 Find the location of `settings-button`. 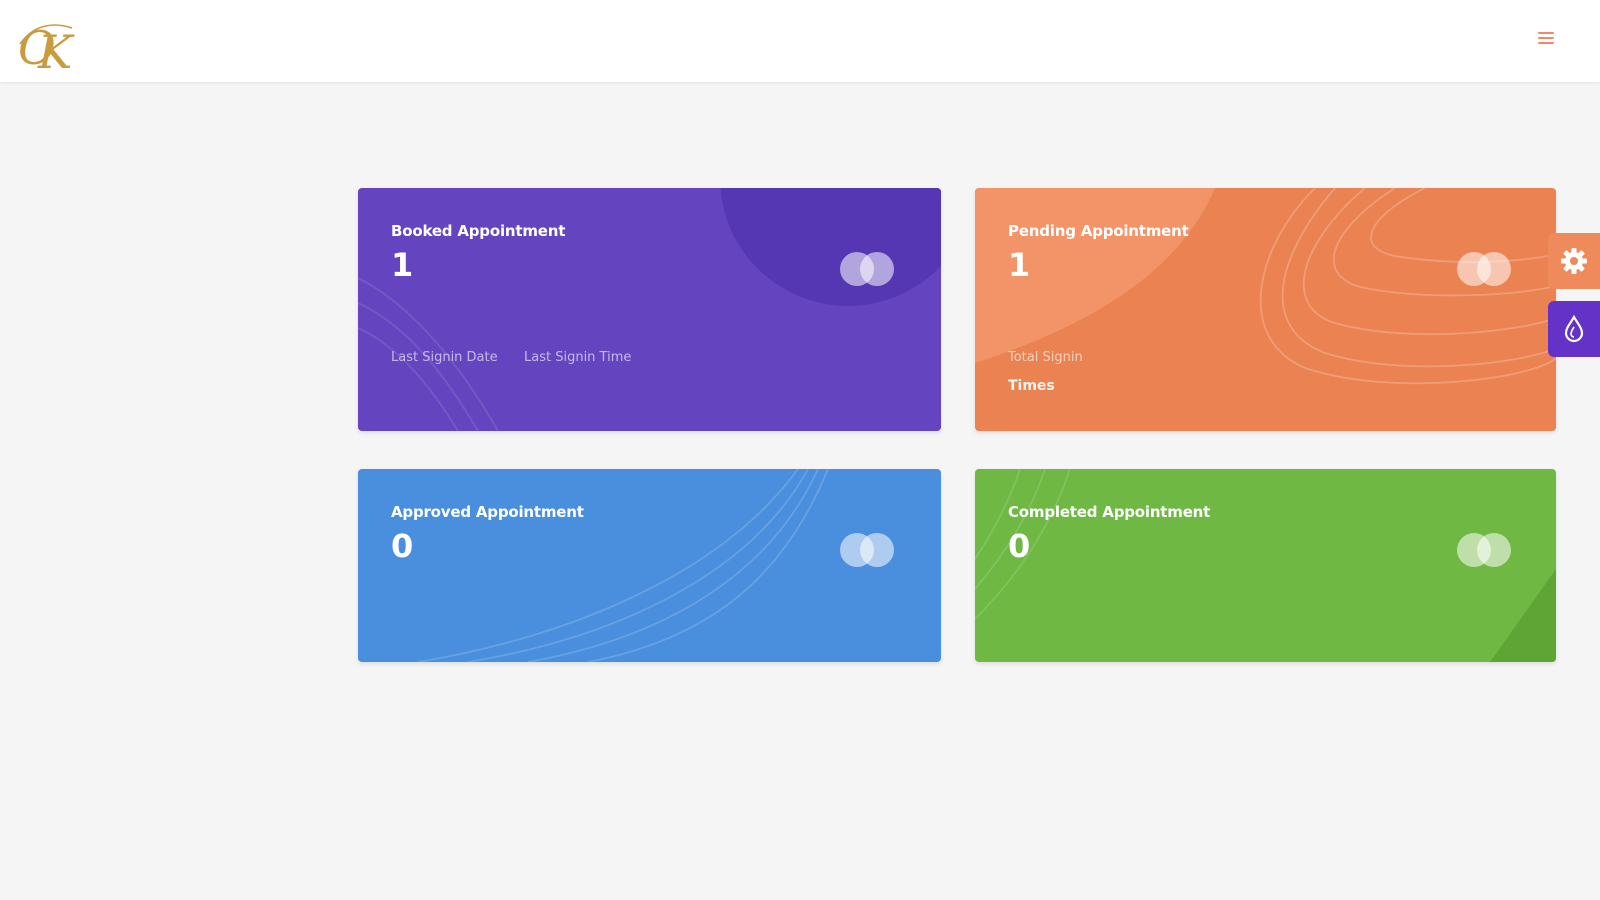

settings-button is located at coordinates (1574, 261).